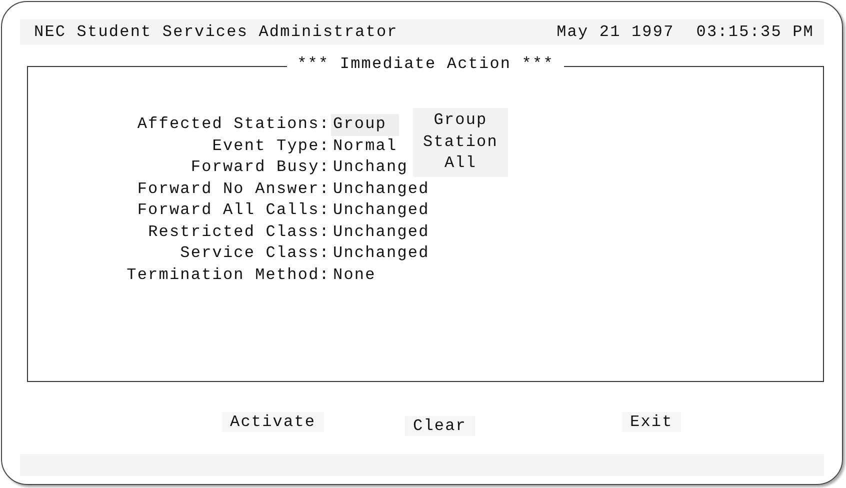 This screenshot has width=846, height=488. Describe the element at coordinates (615, 32) in the screenshot. I see `date-text: May 21 1997` at that location.